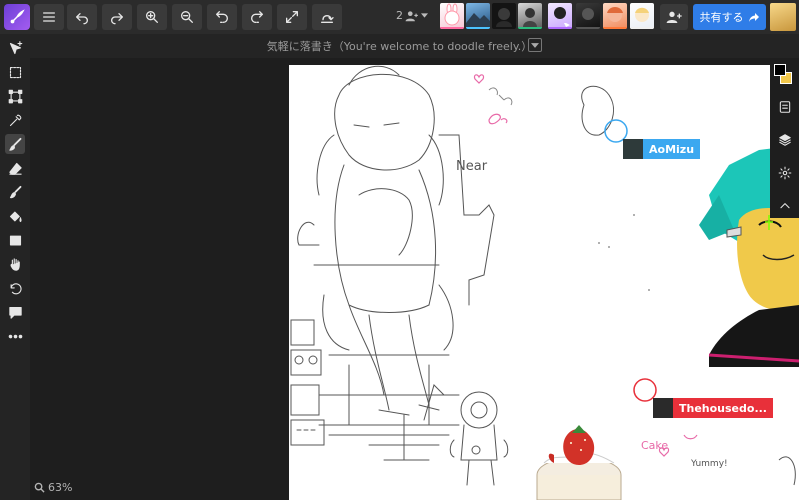 This screenshot has height=500, width=799. I want to click on tool-eyedropper, so click(15, 120).